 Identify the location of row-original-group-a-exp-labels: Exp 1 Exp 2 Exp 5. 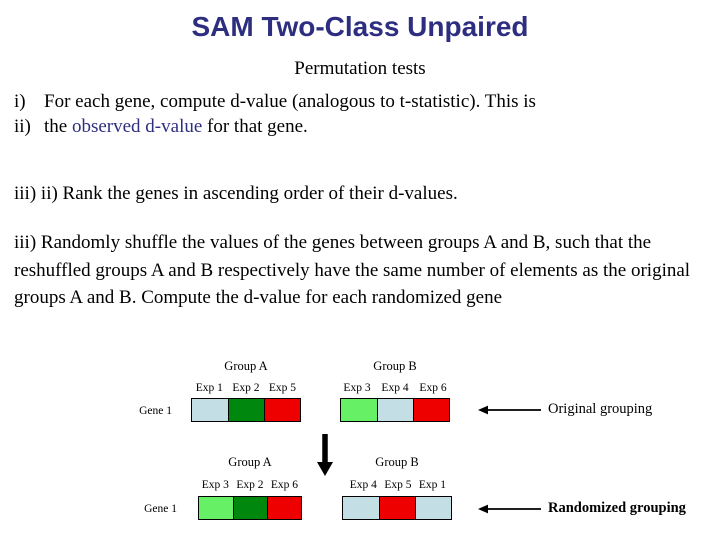
(246, 388).